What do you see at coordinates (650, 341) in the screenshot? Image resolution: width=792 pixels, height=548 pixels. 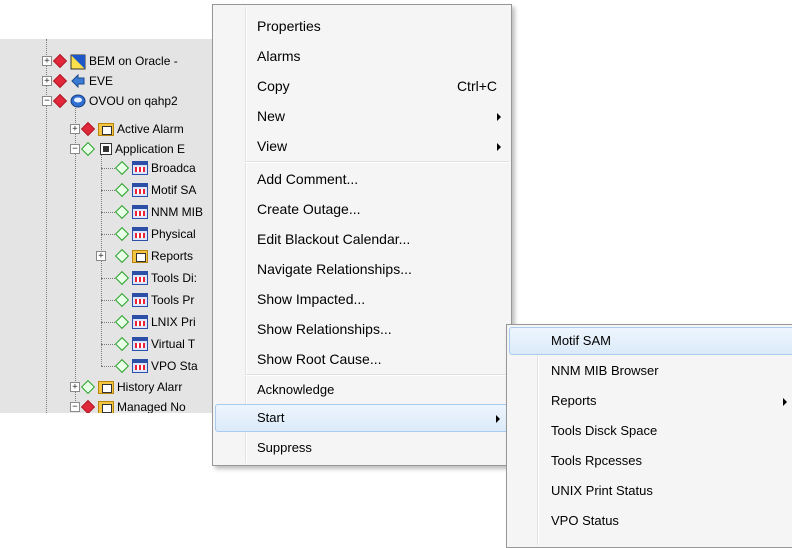 I see `submenu-item-motif-sam: Motif SAM` at bounding box center [650, 341].